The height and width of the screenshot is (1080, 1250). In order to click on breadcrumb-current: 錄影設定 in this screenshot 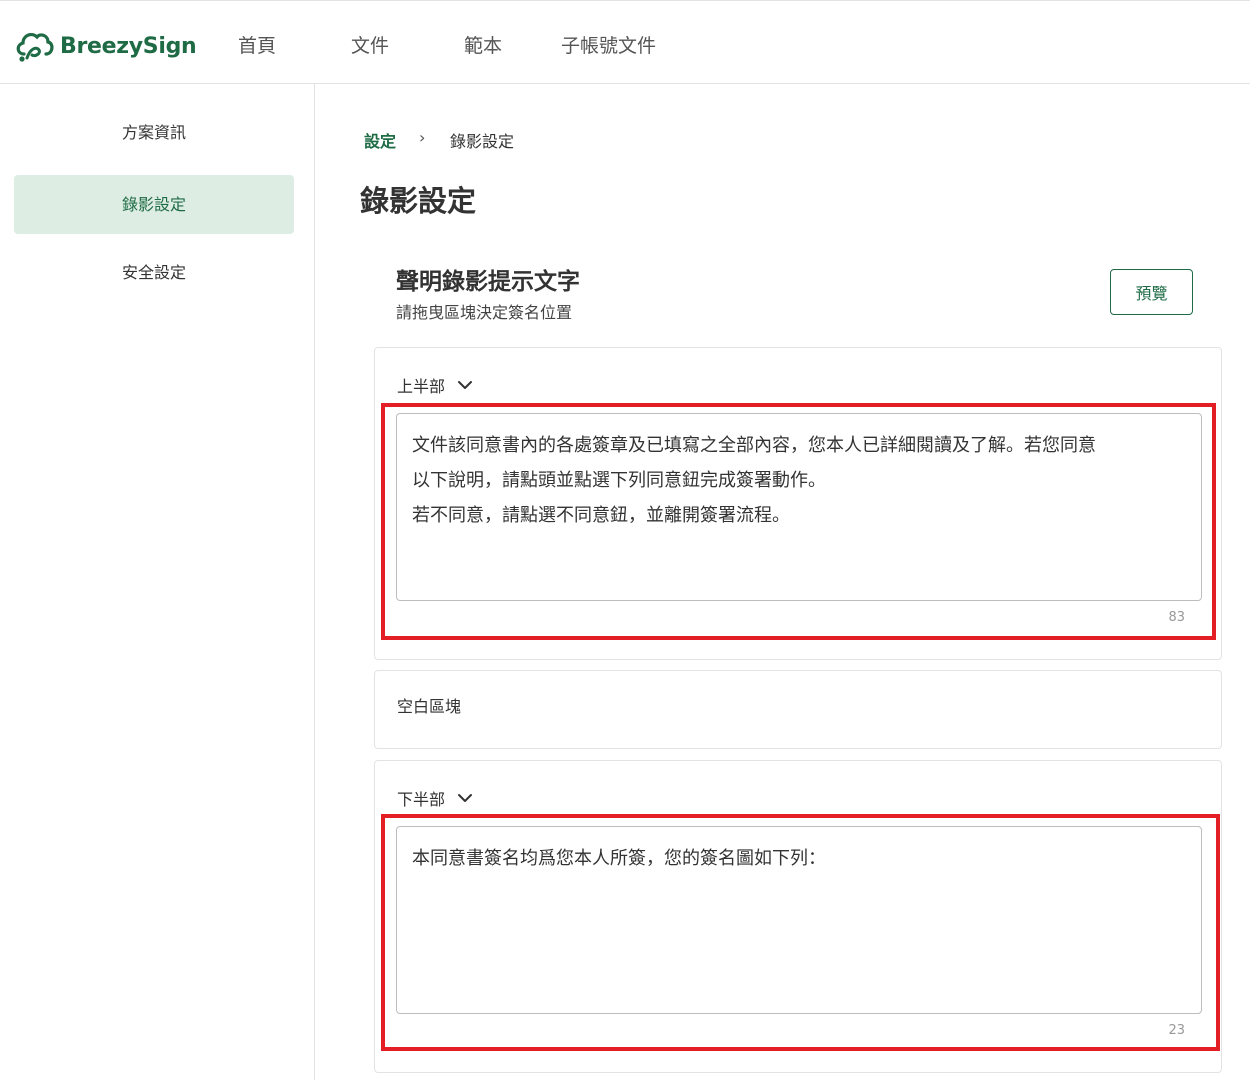, I will do `click(482, 141)`.